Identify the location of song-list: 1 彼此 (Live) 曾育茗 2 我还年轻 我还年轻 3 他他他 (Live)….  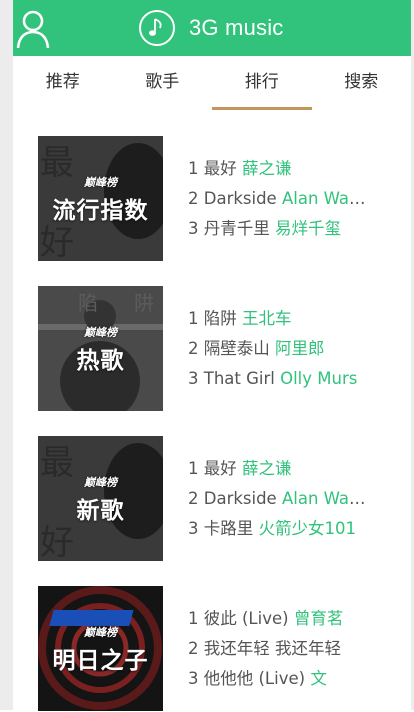
(278, 649).